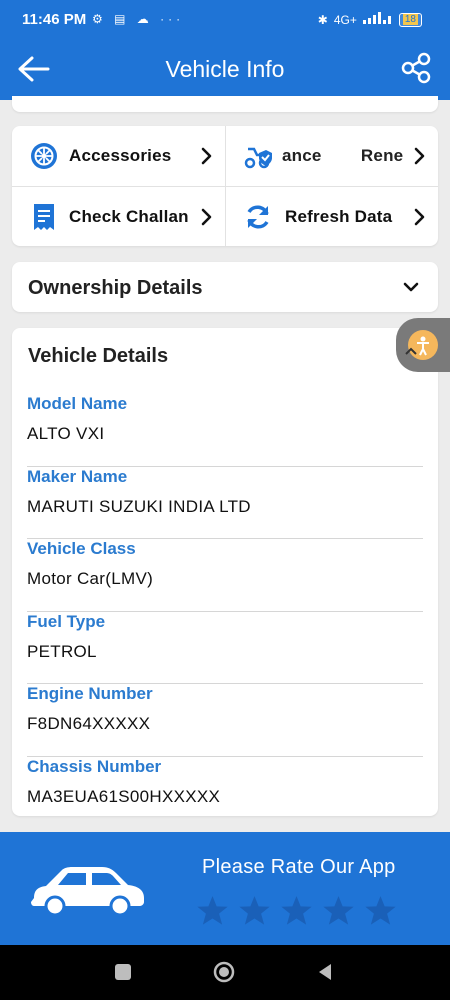  I want to click on status-right-icons: ✱ 4G+ 18, so click(370, 19).